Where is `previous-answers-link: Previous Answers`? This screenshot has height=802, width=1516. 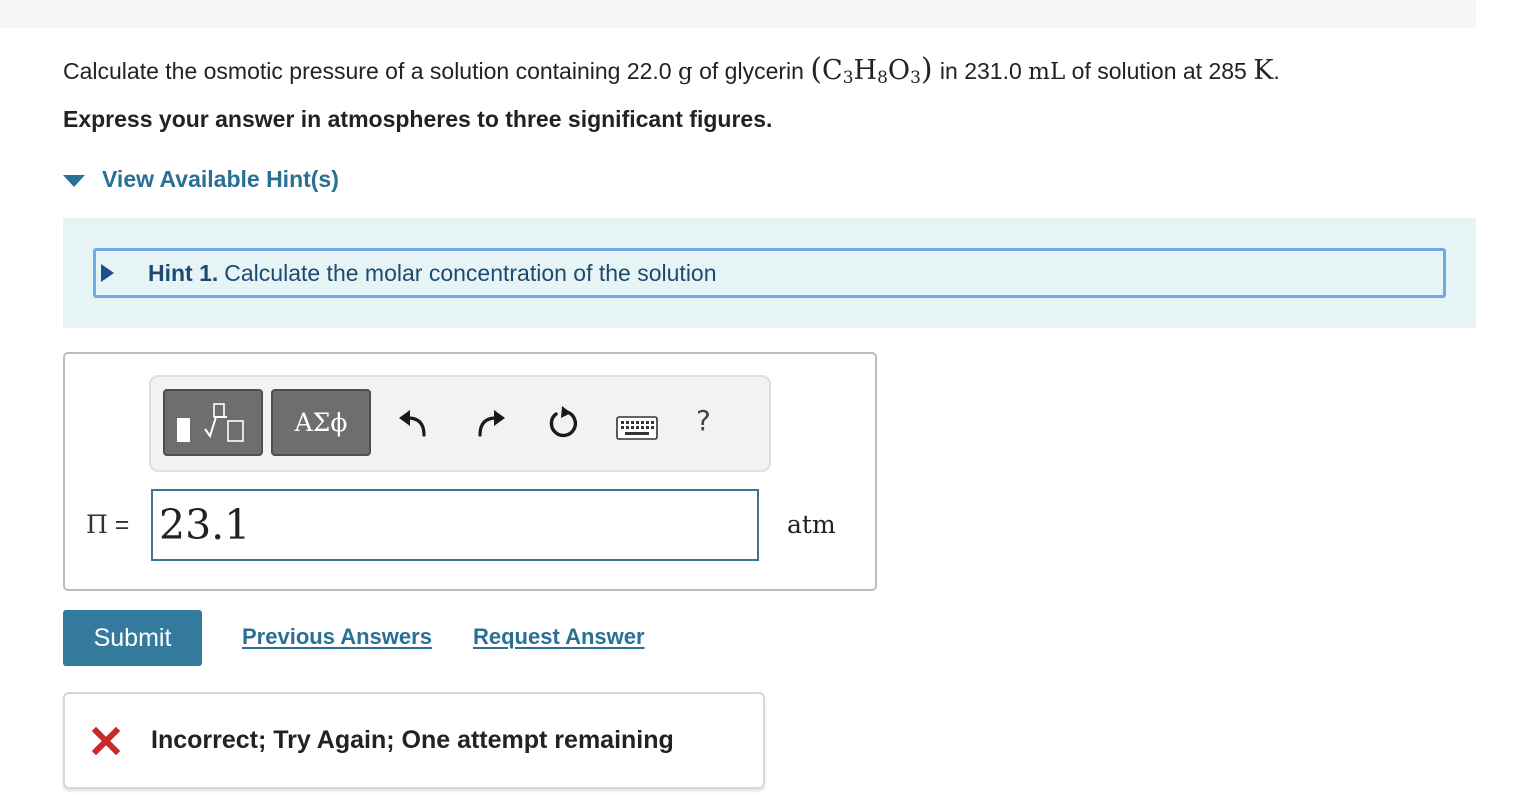
previous-answers-link: Previous Answers is located at coordinates (337, 637).